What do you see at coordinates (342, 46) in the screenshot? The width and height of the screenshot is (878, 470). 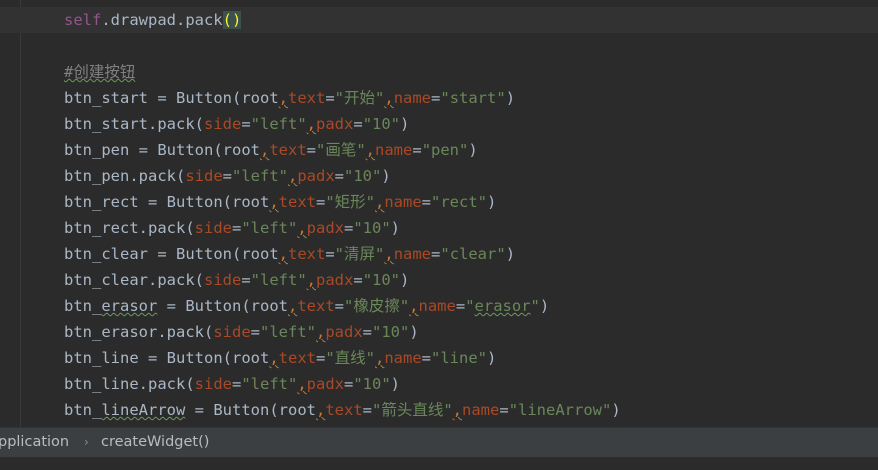 I see `line-blank` at bounding box center [342, 46].